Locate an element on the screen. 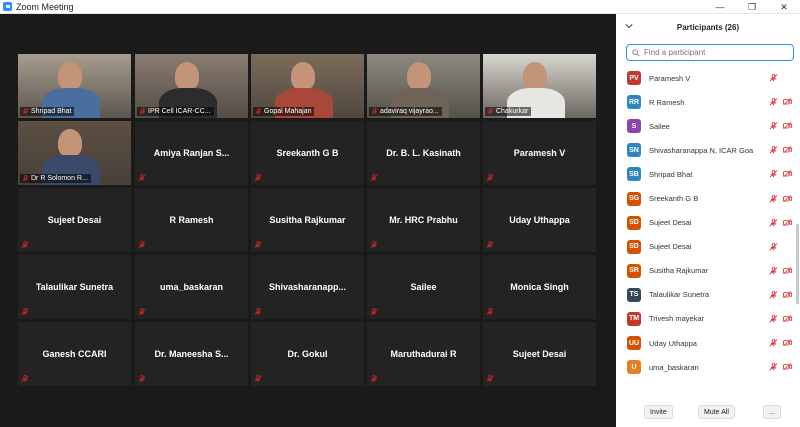 The width and height of the screenshot is (800, 427). participant-tile-name: Sailee is located at coordinates (423, 287).